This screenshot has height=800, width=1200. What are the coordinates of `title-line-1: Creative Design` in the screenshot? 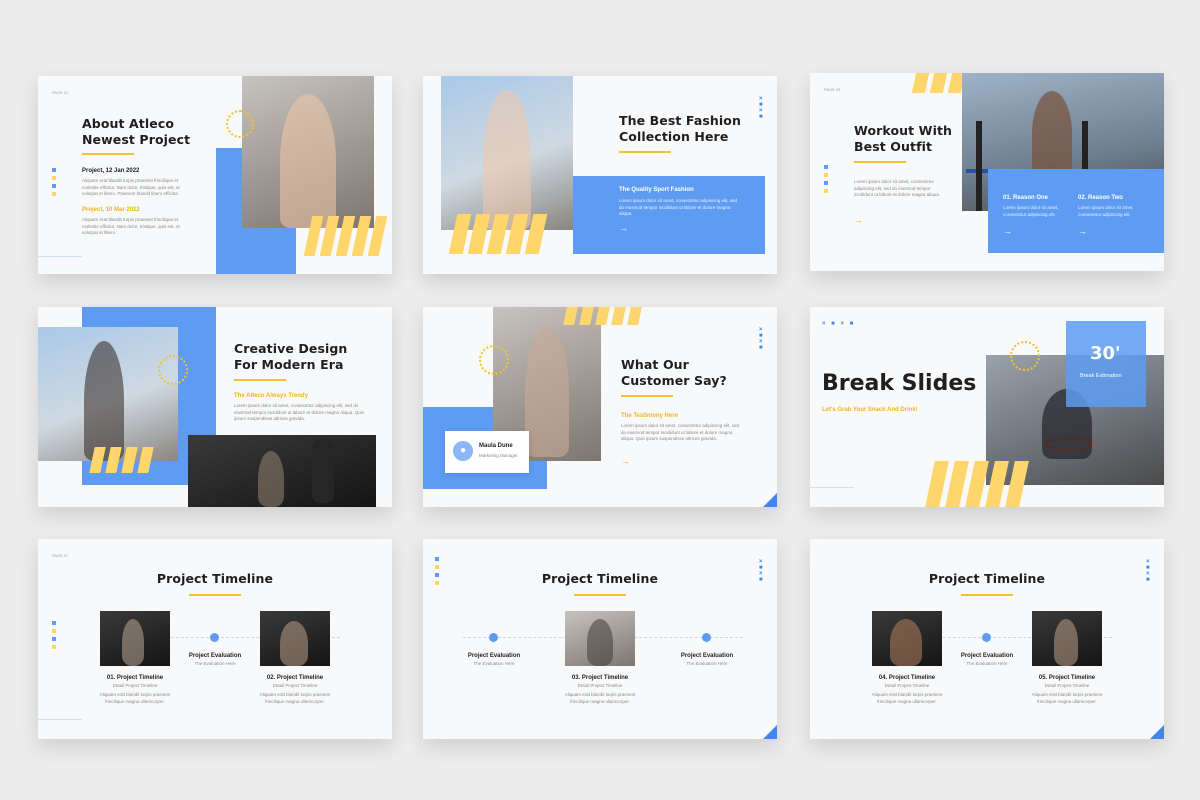 It's located at (291, 348).